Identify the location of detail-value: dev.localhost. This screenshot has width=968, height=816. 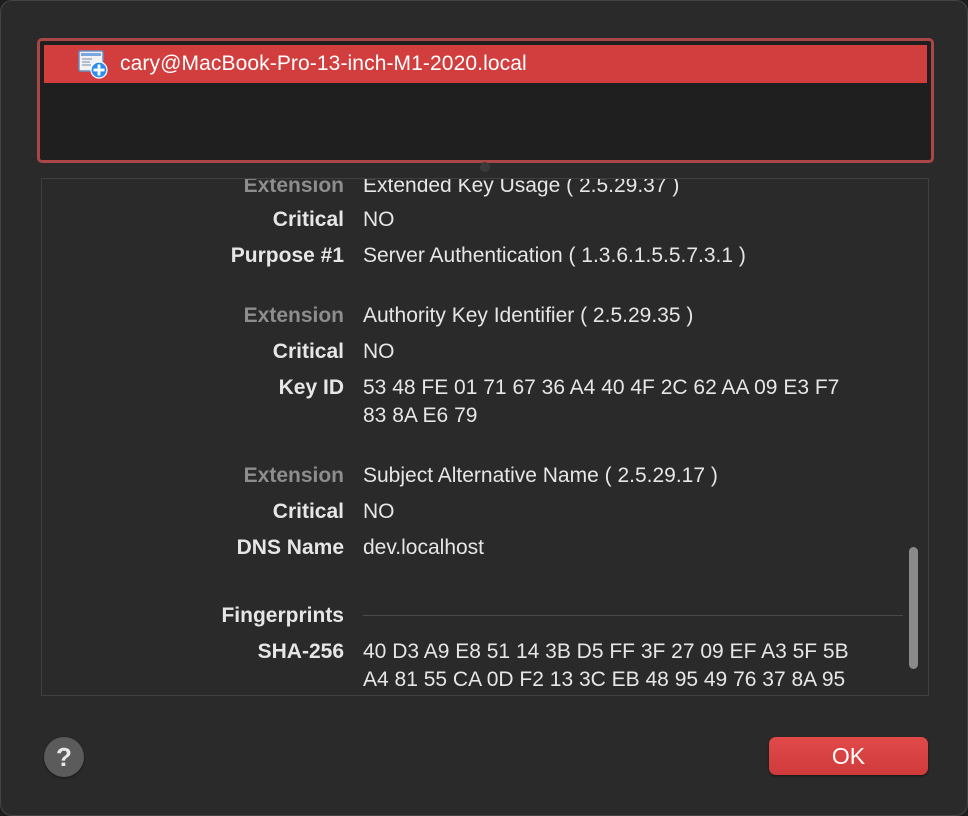
(424, 547).